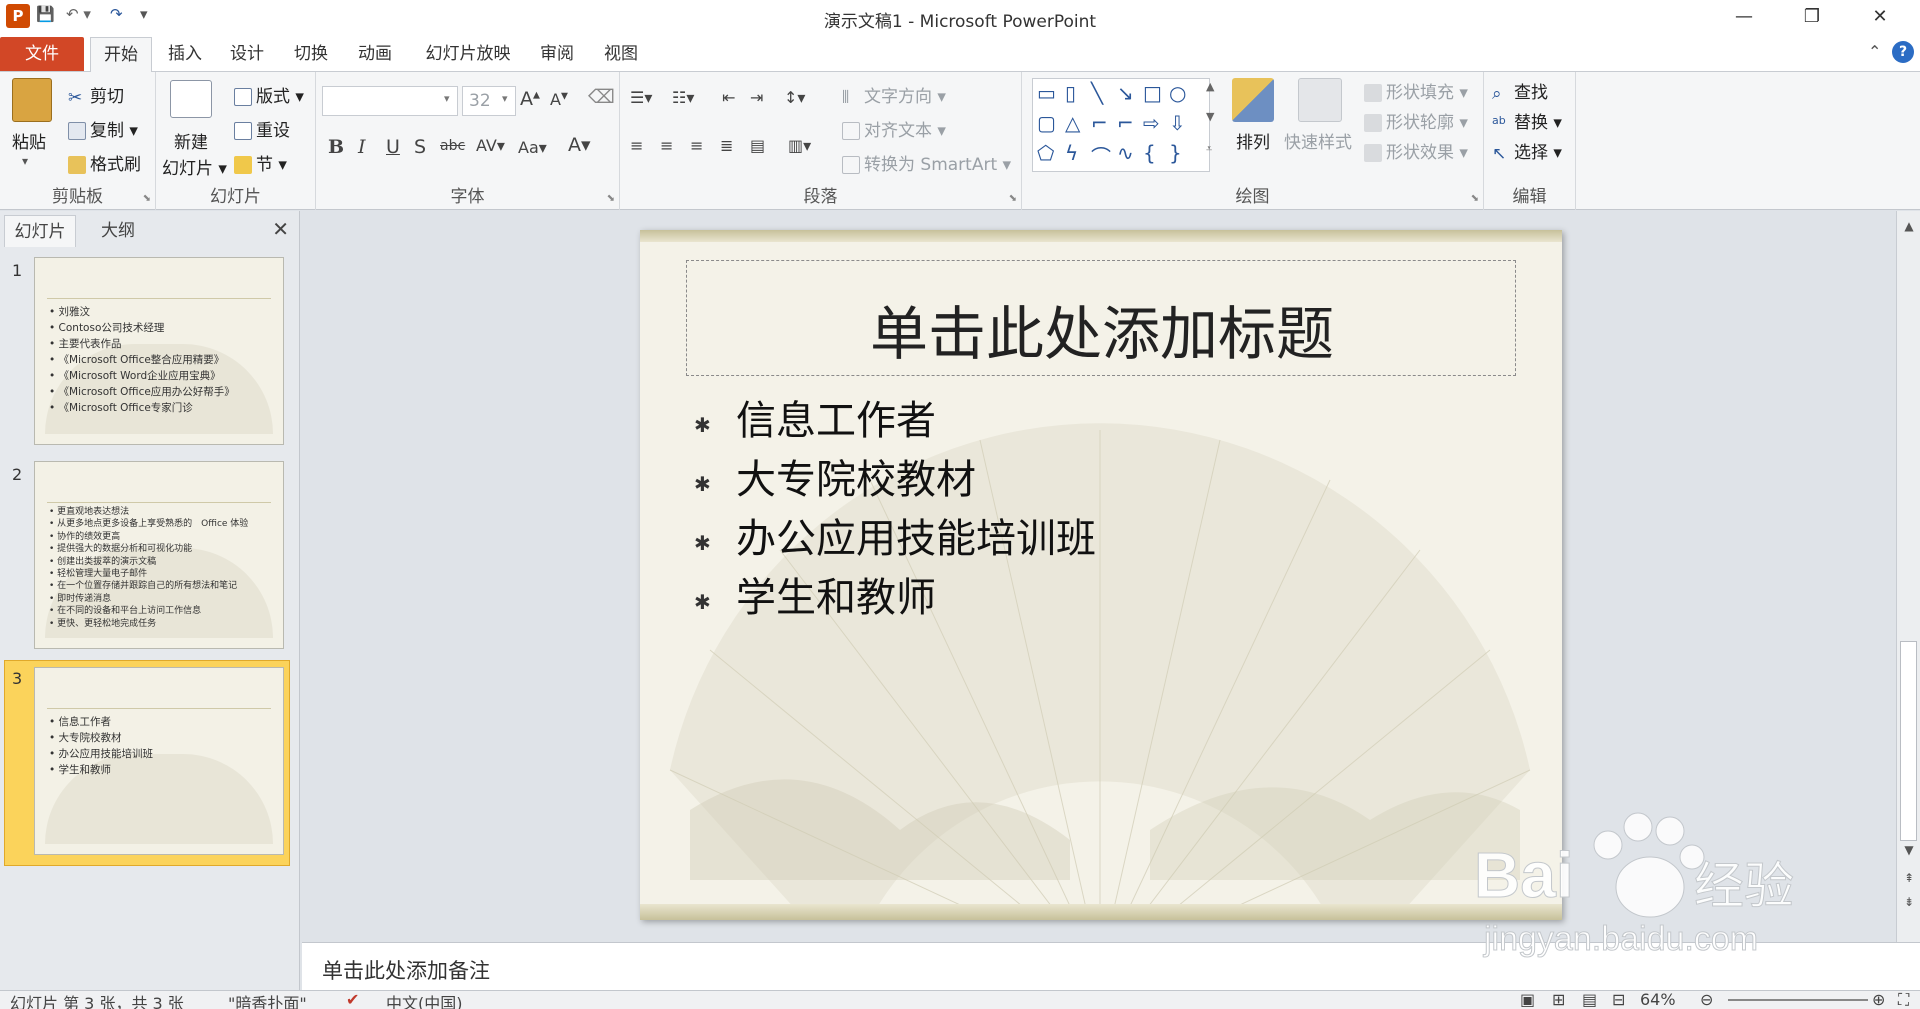  What do you see at coordinates (420, 147) in the screenshot?
I see `shadow-icon: S` at bounding box center [420, 147].